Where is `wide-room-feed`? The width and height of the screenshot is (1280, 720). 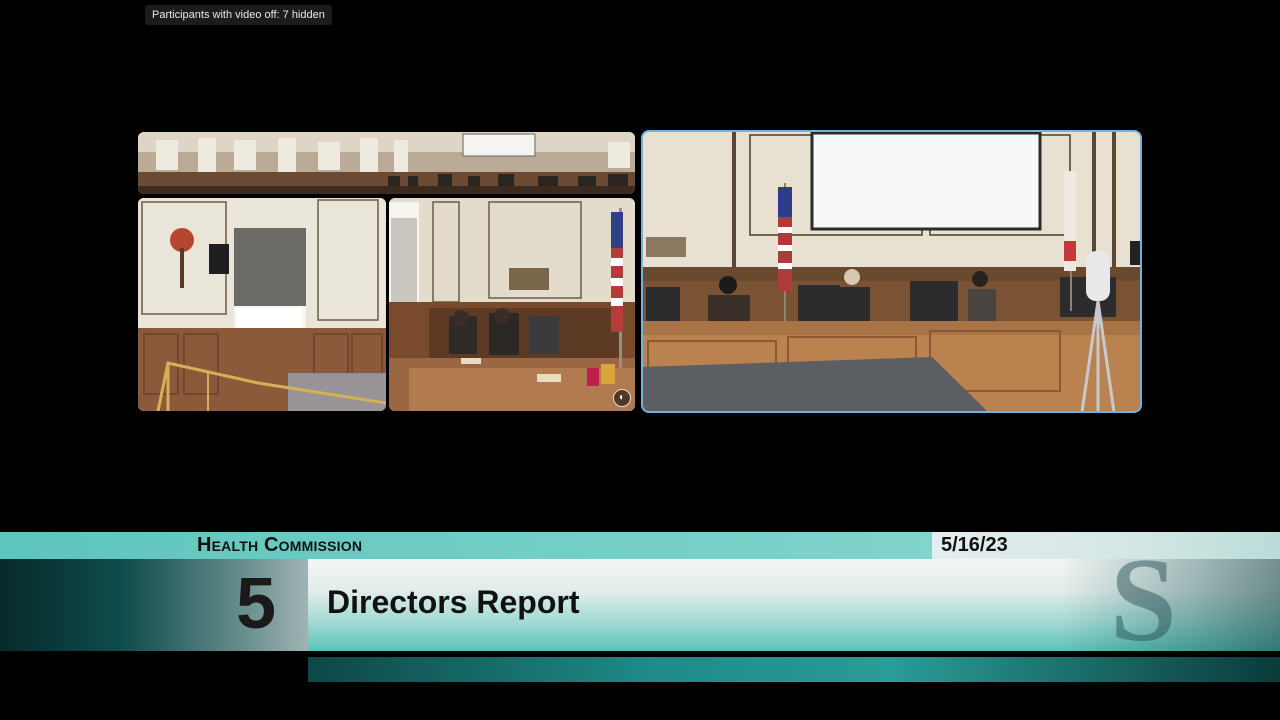
wide-room-feed is located at coordinates (386, 163).